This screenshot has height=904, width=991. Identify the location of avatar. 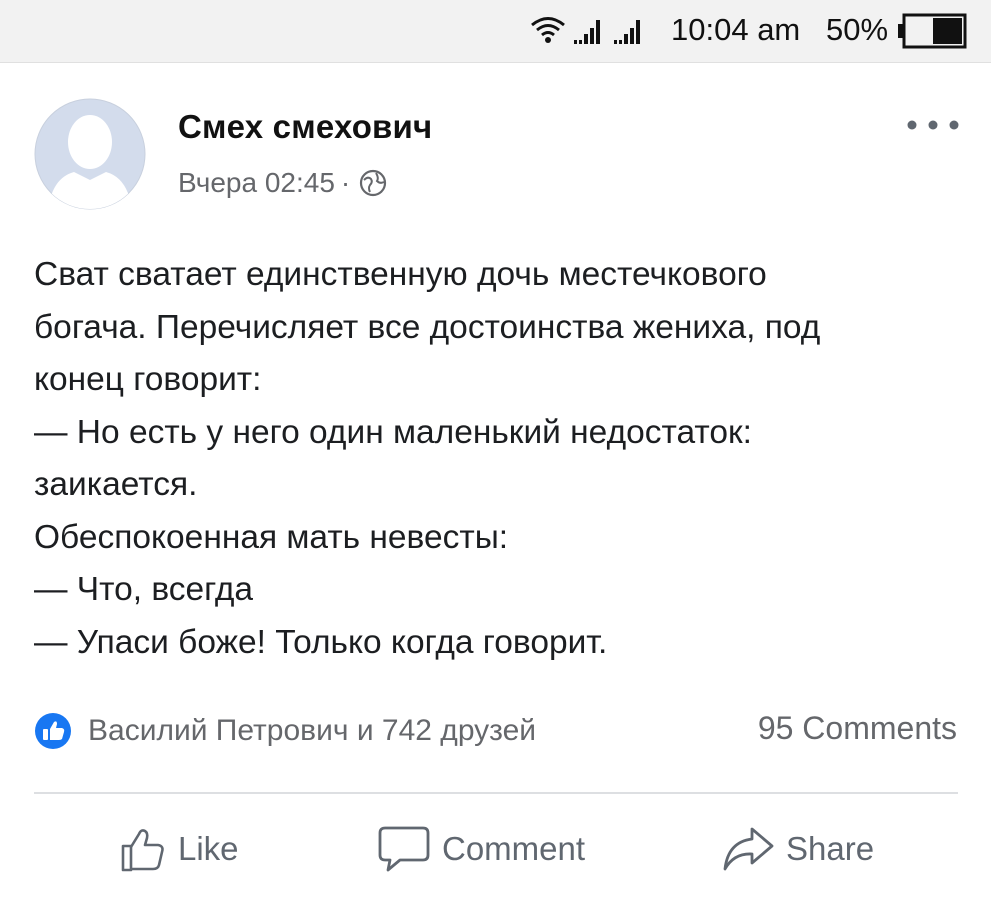
(90, 154).